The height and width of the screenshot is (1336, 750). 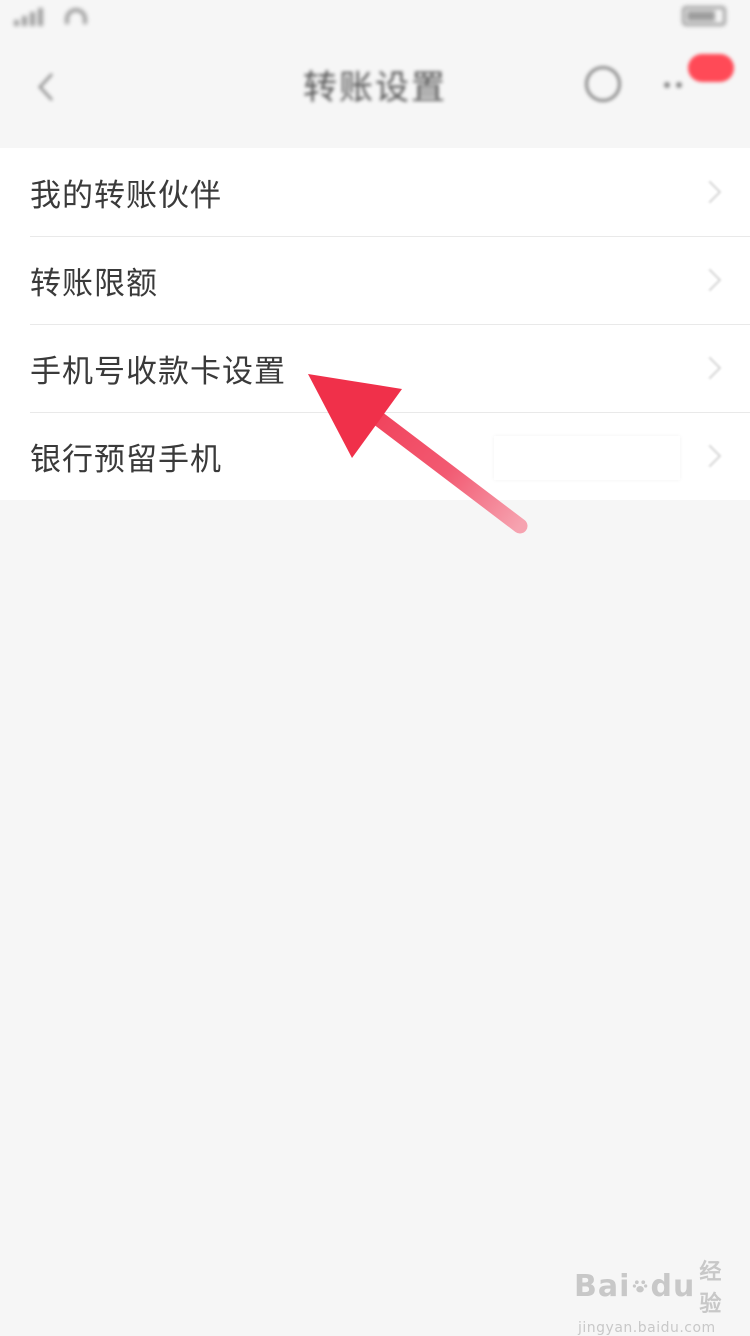 I want to click on menu-item-transfer-limit: 转账限额, so click(x=375, y=280).